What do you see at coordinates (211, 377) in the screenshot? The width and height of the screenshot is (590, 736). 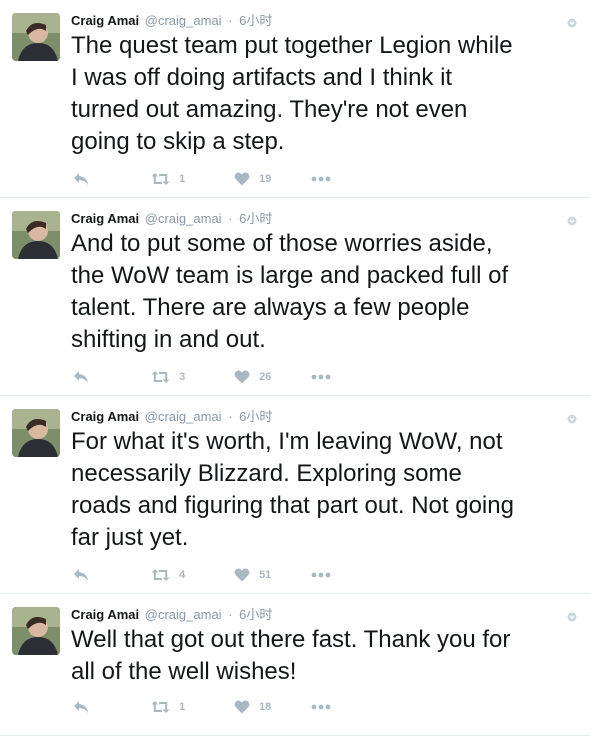 I see `tweet-actions: 3 26` at bounding box center [211, 377].